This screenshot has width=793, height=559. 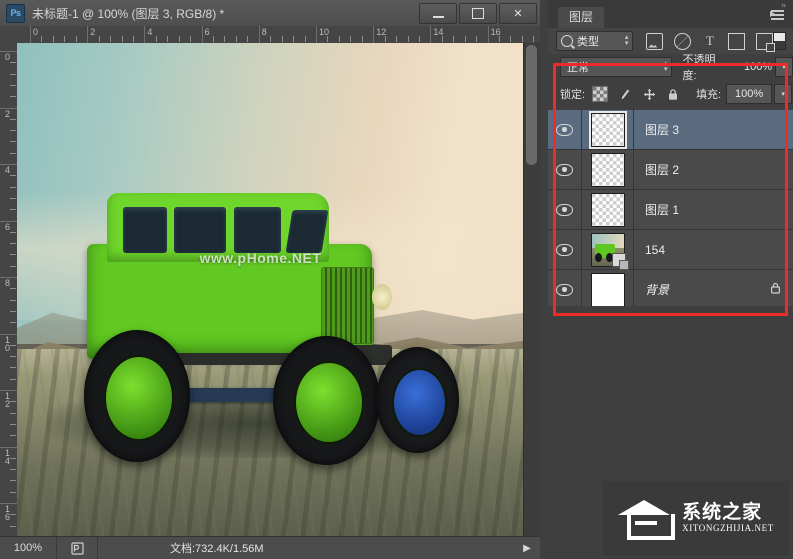 I want to click on scrollbar-thumb, so click(x=531, y=105).